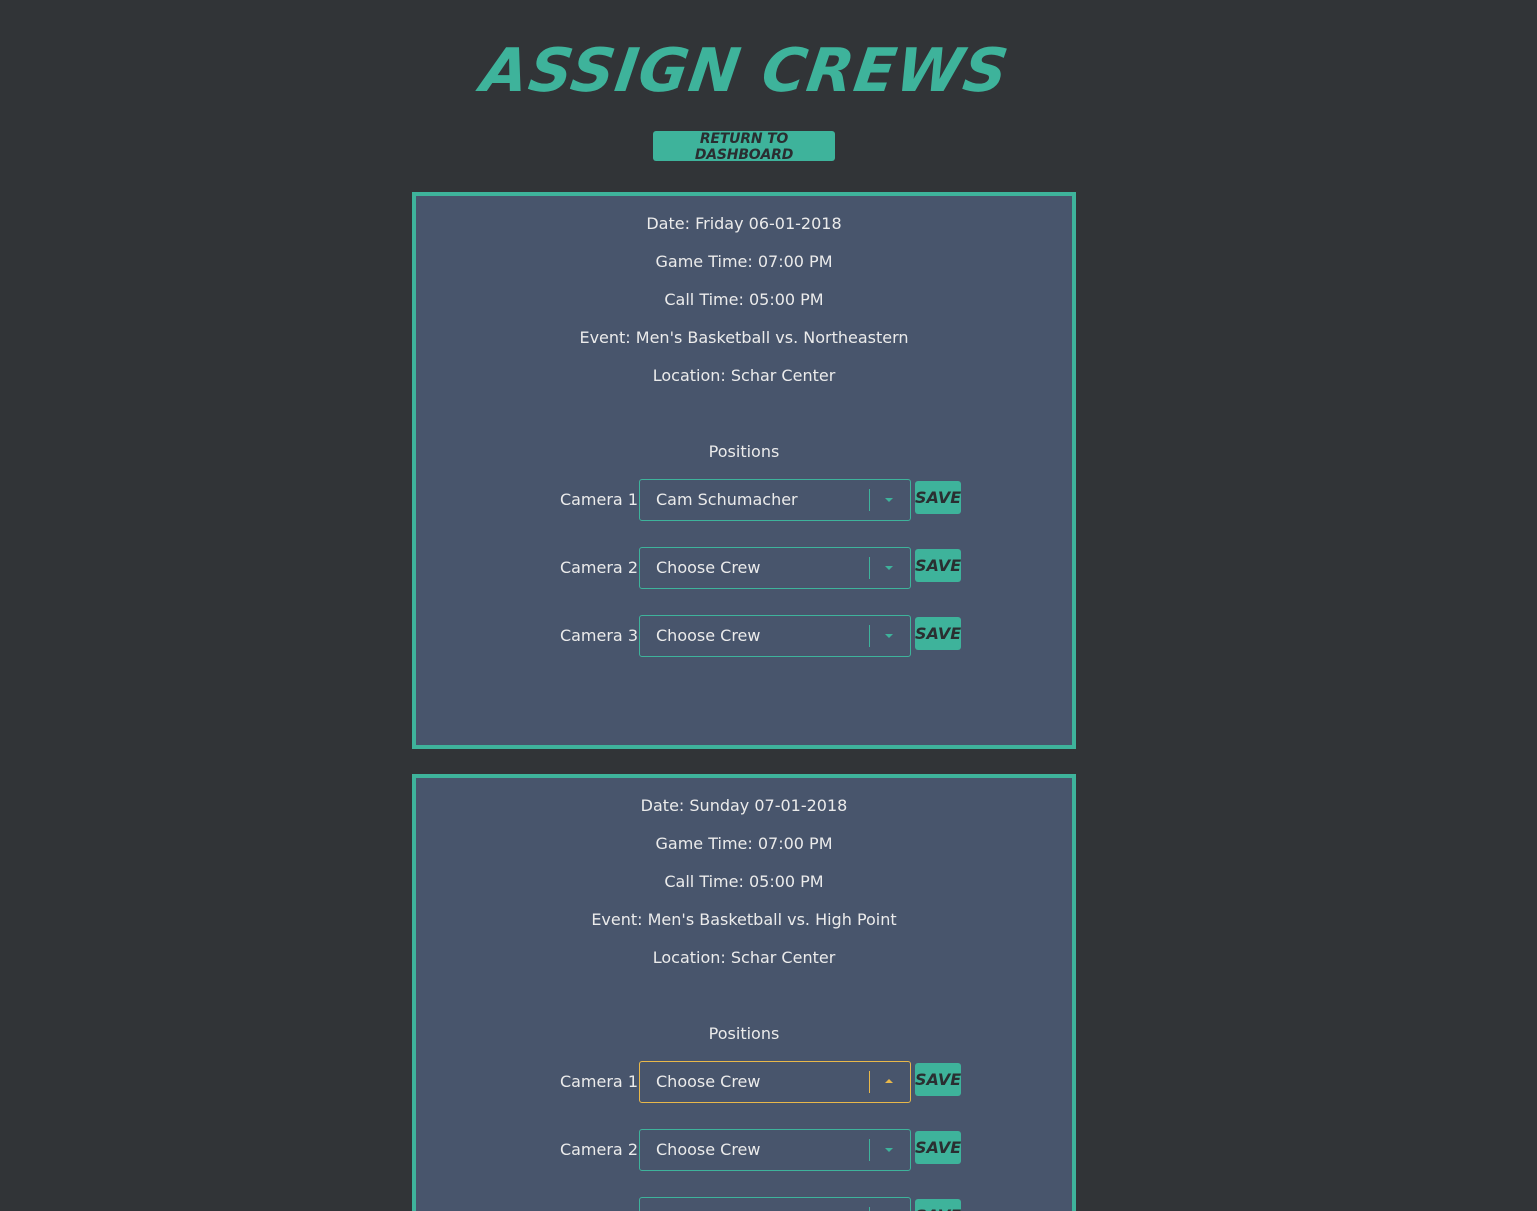 This screenshot has width=1537, height=1211. What do you see at coordinates (727, 499) in the screenshot?
I see `crew-select-value: Cam Schumacher` at bounding box center [727, 499].